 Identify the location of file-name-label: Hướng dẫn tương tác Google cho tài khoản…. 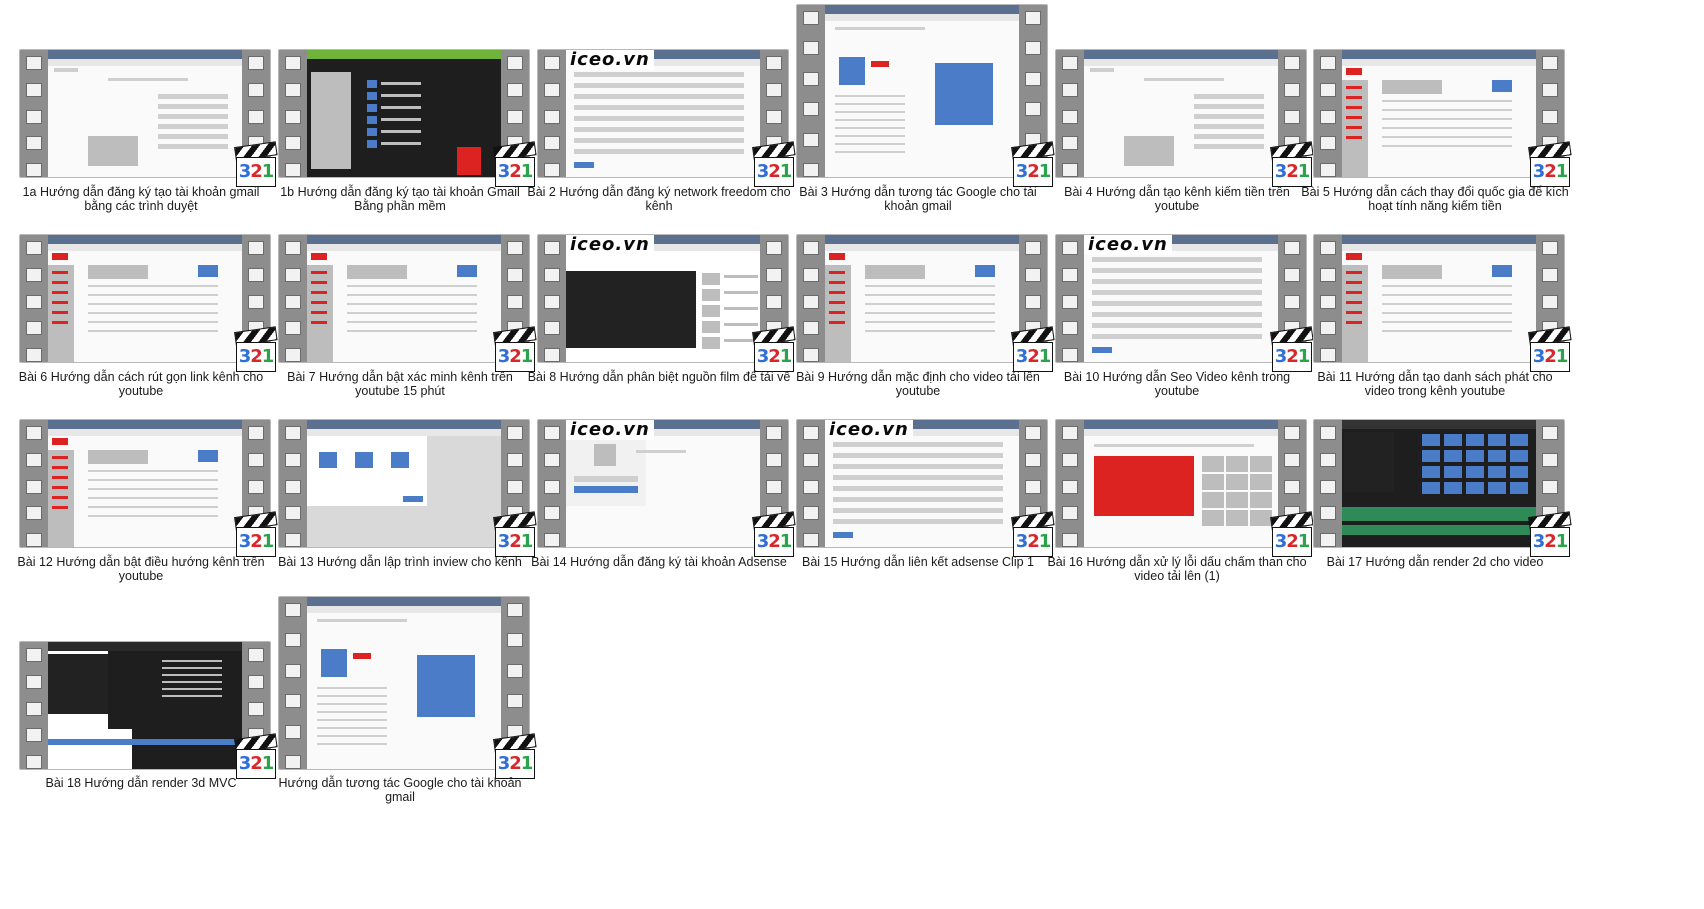
(400, 790).